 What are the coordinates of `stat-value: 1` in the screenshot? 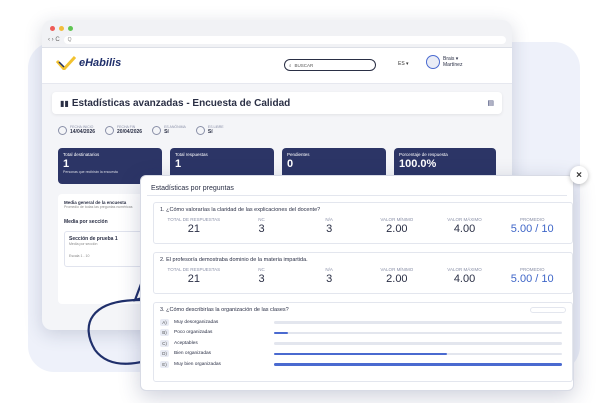 It's located at (66, 164).